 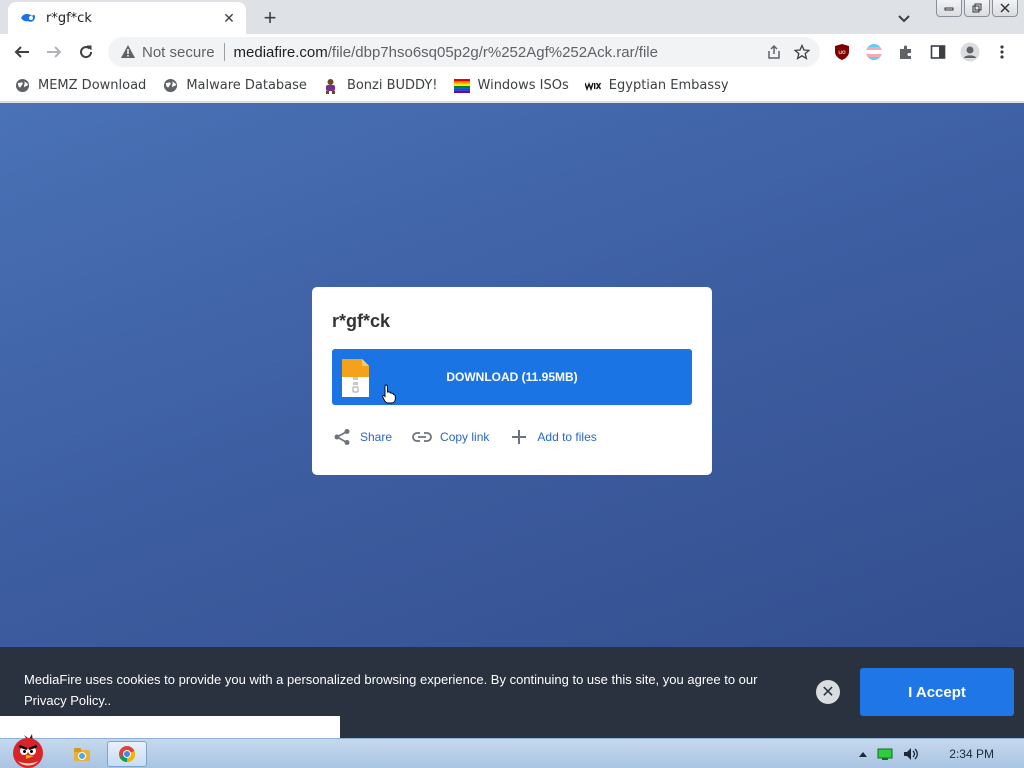 I want to click on tab-title: r*gf*ck, so click(x=69, y=18).